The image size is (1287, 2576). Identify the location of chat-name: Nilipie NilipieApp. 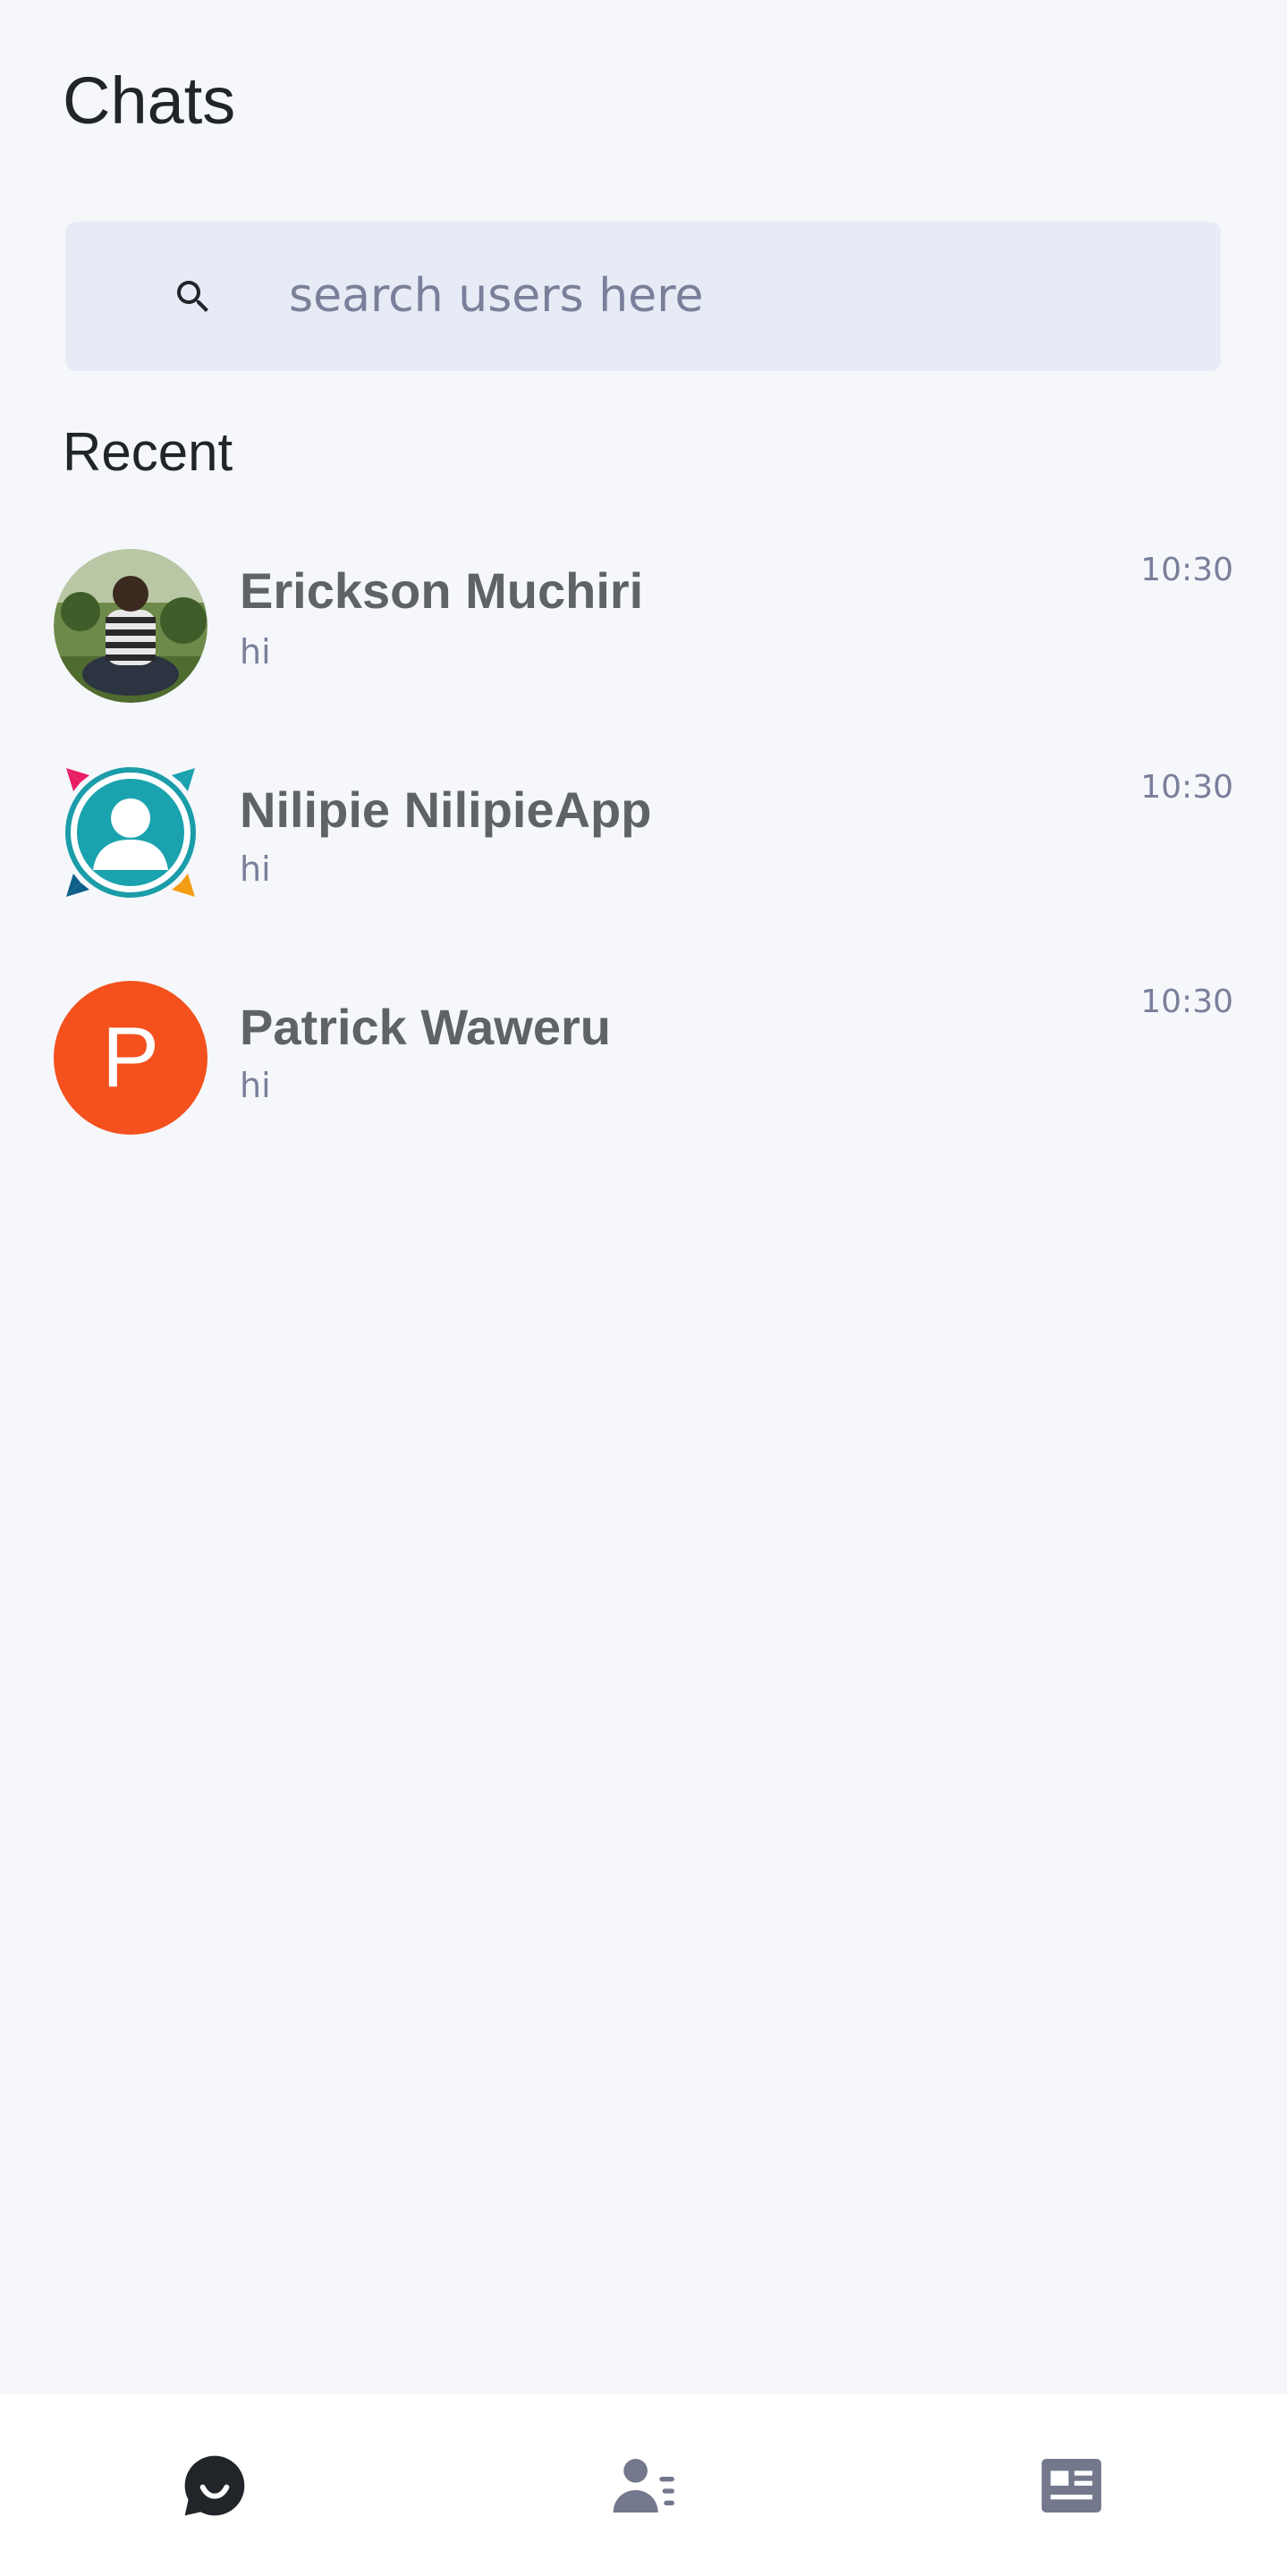
(446, 809).